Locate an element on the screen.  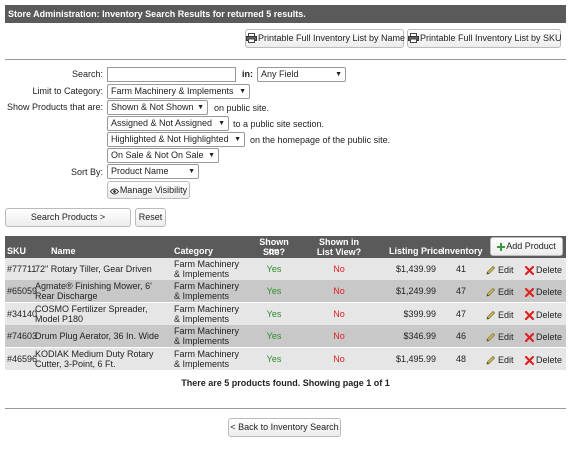
show-products-label: Show Products that are: is located at coordinates (54, 107).